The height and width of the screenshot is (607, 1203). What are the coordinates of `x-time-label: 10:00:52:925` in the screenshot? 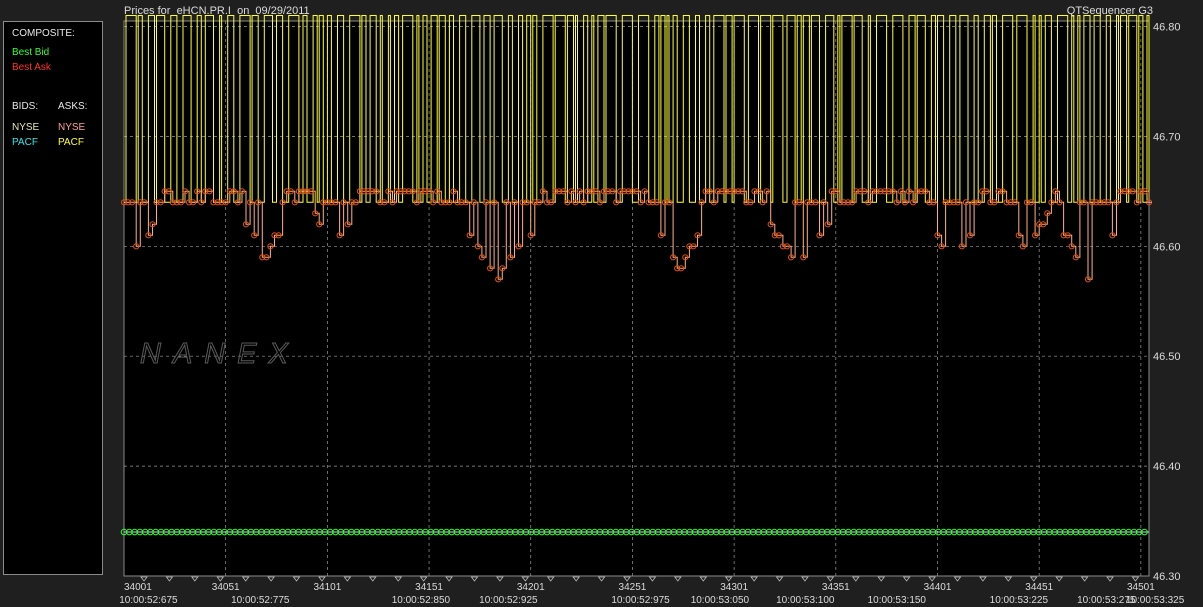 It's located at (508, 600).